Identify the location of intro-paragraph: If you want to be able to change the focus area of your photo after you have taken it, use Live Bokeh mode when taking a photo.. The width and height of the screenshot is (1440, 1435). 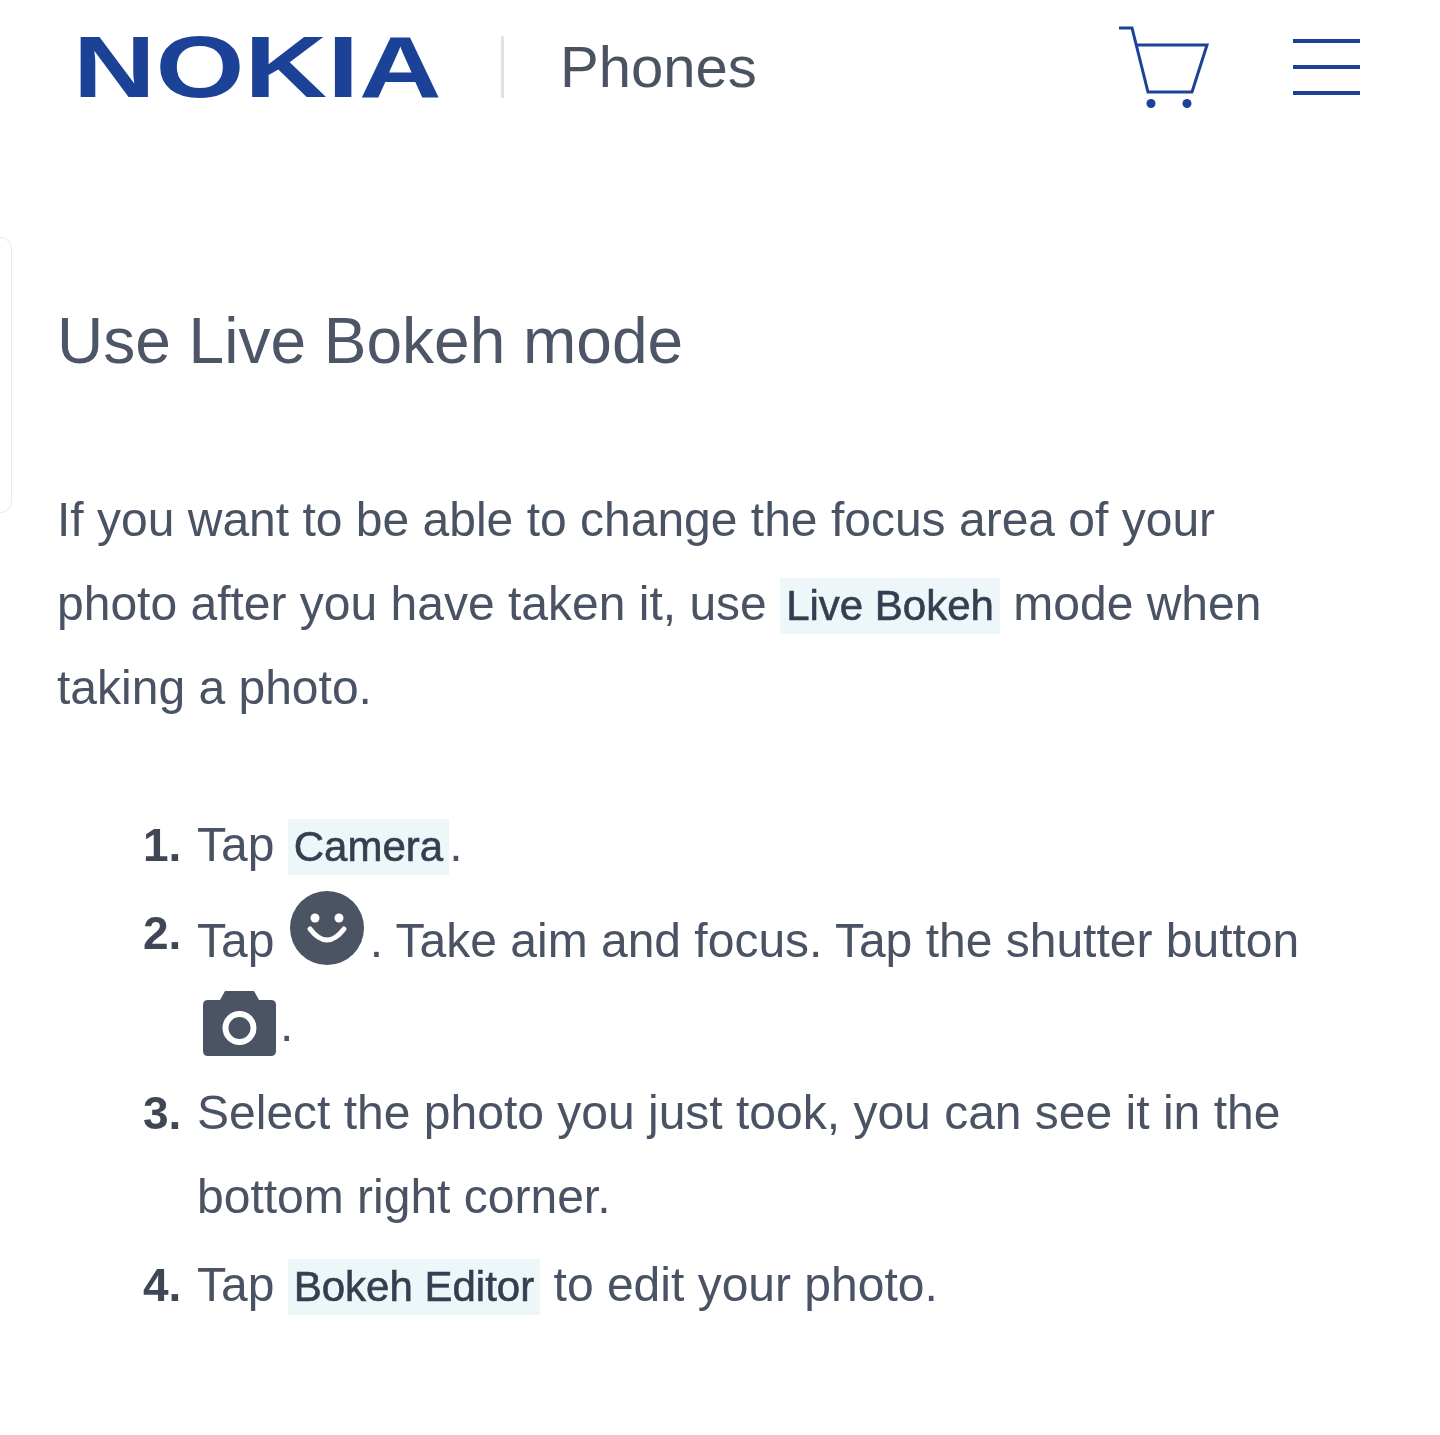
(660, 604).